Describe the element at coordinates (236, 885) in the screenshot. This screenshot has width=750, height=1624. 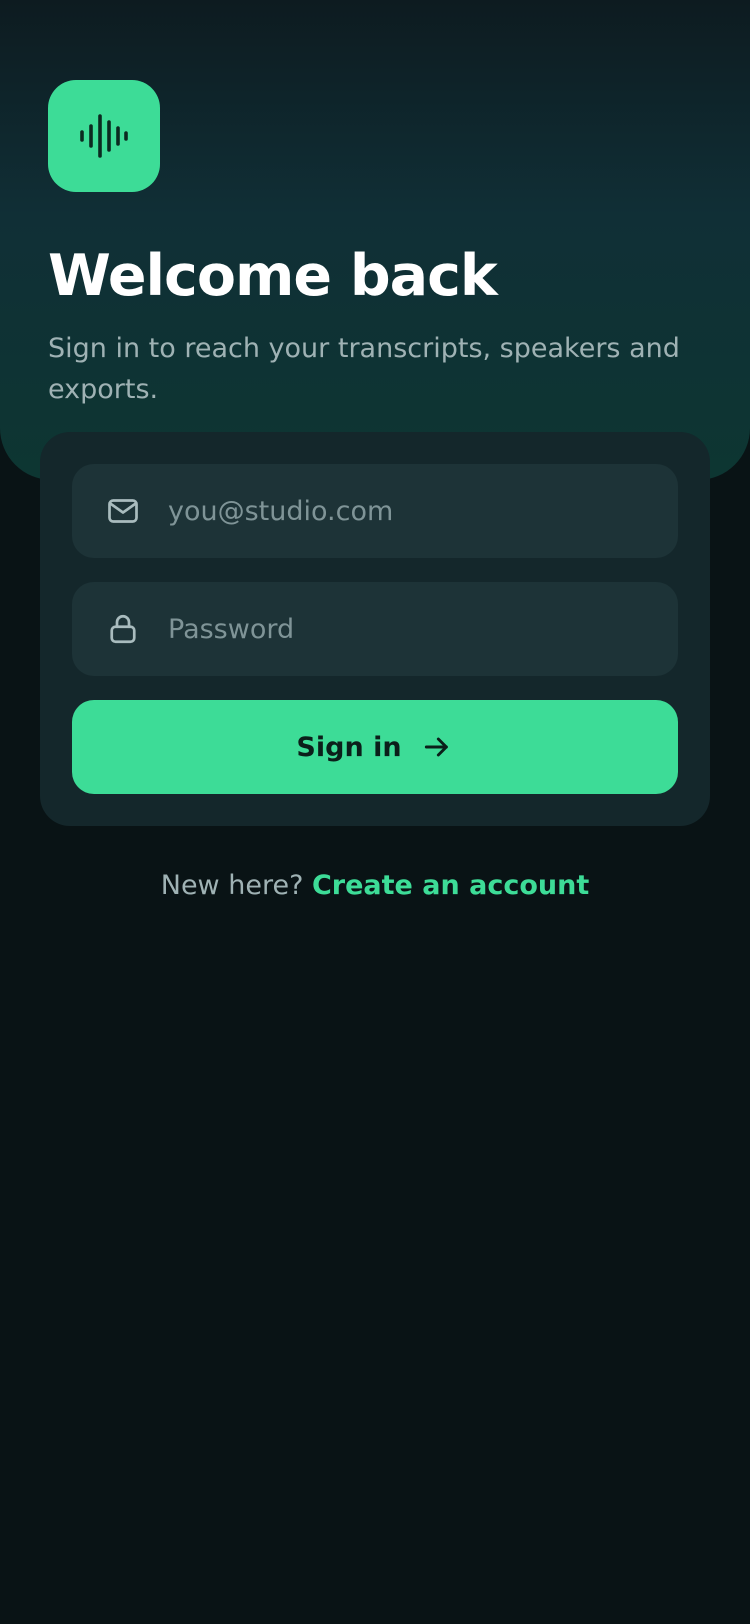
I see `signup-prompt: New here?` at that location.